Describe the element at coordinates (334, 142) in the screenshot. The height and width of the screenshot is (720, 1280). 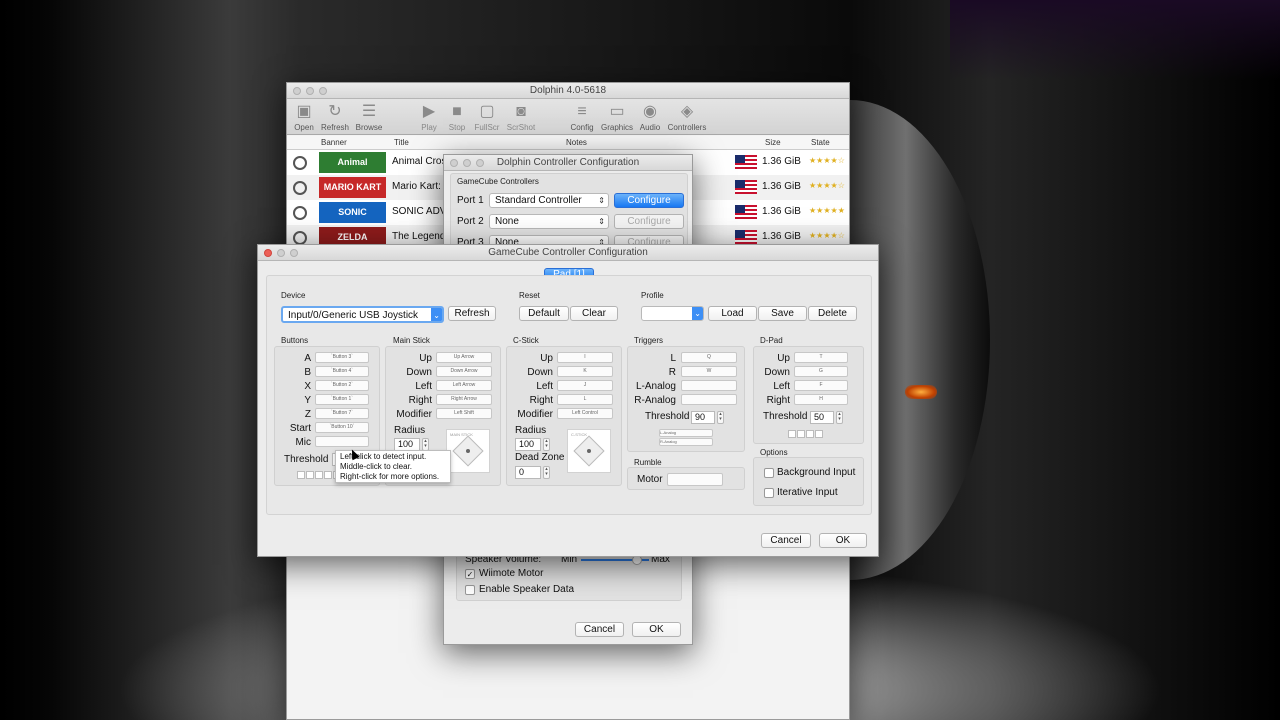
I see `column-banner: Banner` at that location.